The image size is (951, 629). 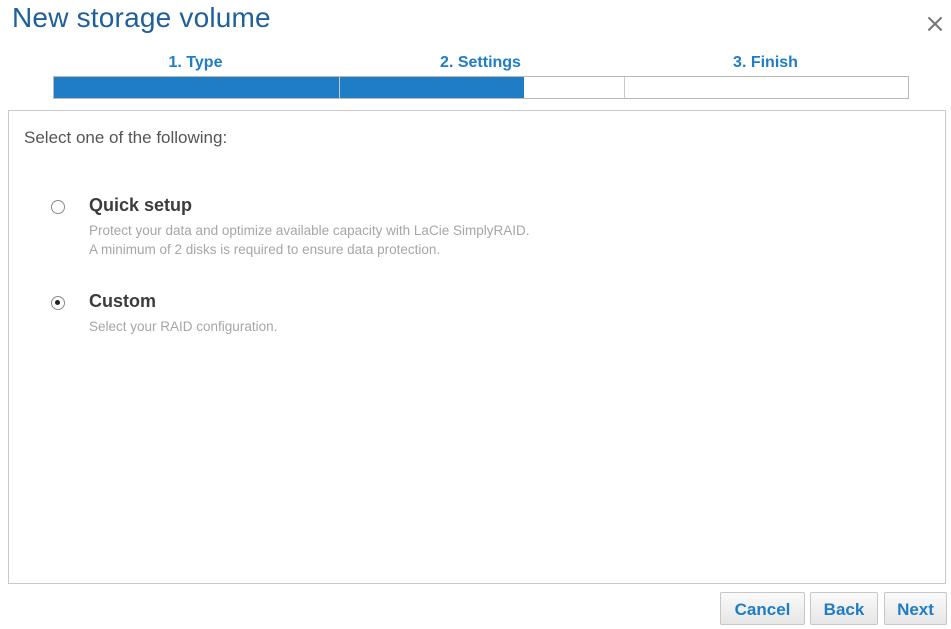 I want to click on step-settings-label: 2. Settings, so click(x=480, y=62).